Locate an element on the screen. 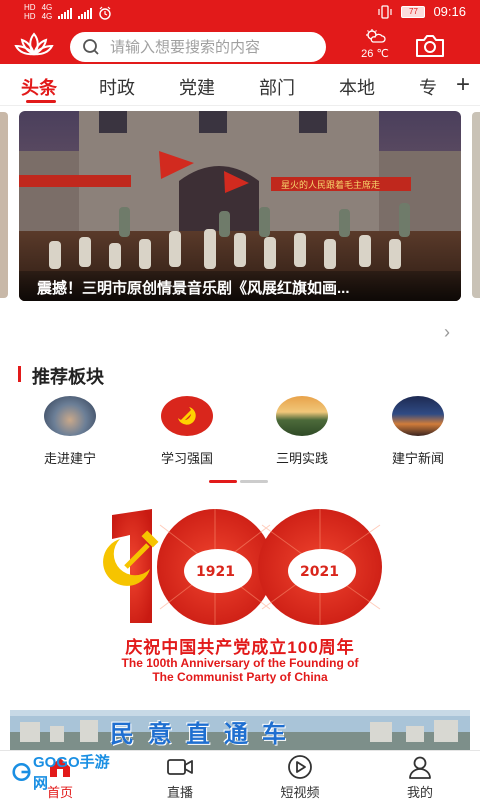 The height and width of the screenshot is (800, 480). banner-slogan: 星火的人民跟着毛主席走 is located at coordinates (330, 185).